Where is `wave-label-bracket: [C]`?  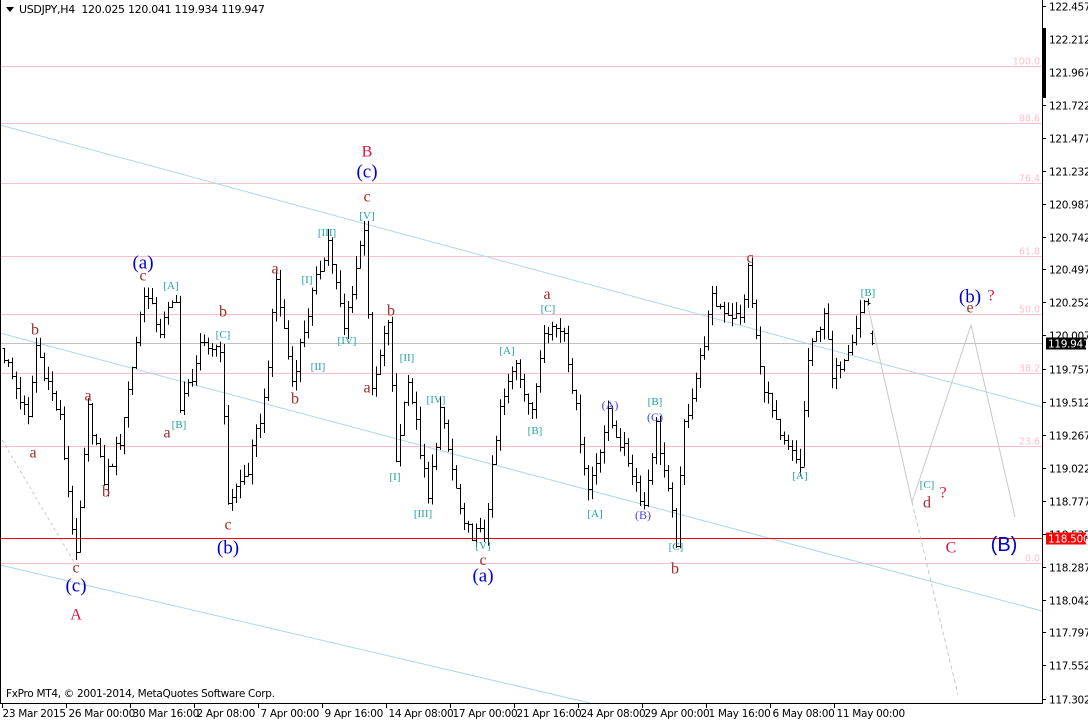
wave-label-bracket: [C] is located at coordinates (676, 547).